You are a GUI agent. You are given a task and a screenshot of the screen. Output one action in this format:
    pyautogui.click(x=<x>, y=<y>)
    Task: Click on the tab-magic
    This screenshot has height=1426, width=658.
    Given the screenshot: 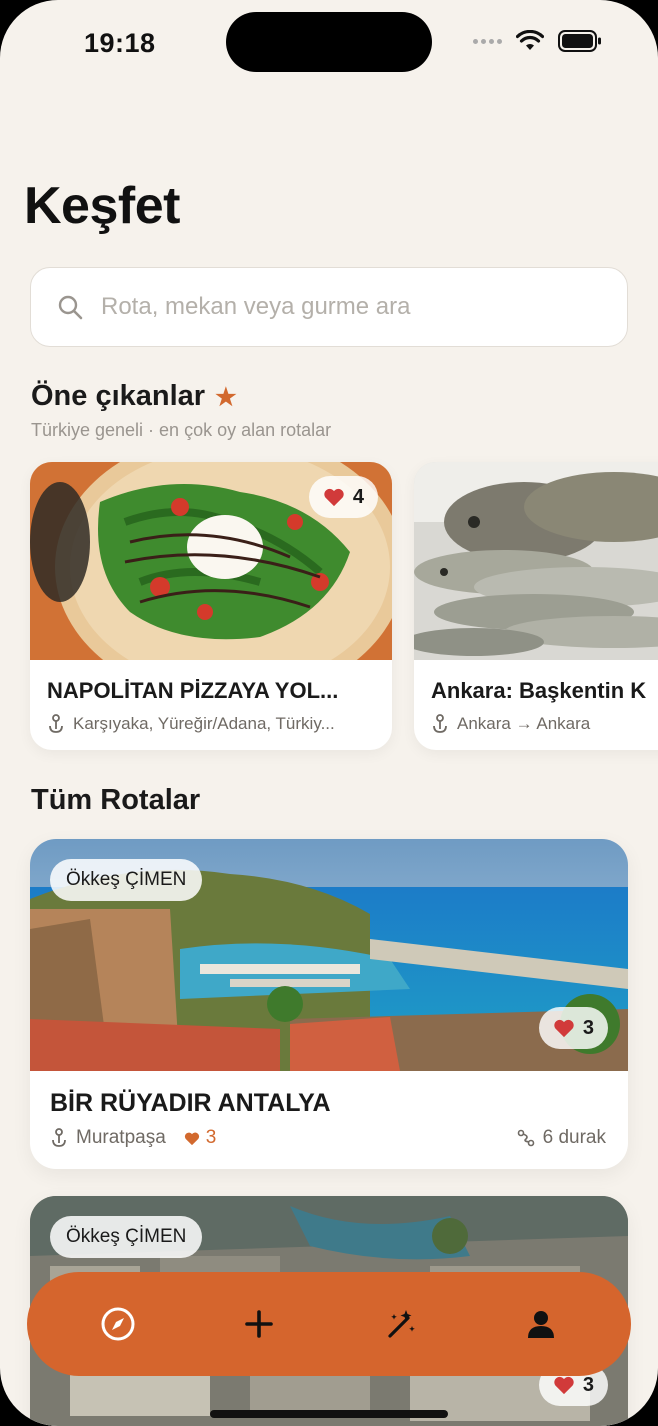 What is the action you would take?
    pyautogui.click(x=400, y=1324)
    